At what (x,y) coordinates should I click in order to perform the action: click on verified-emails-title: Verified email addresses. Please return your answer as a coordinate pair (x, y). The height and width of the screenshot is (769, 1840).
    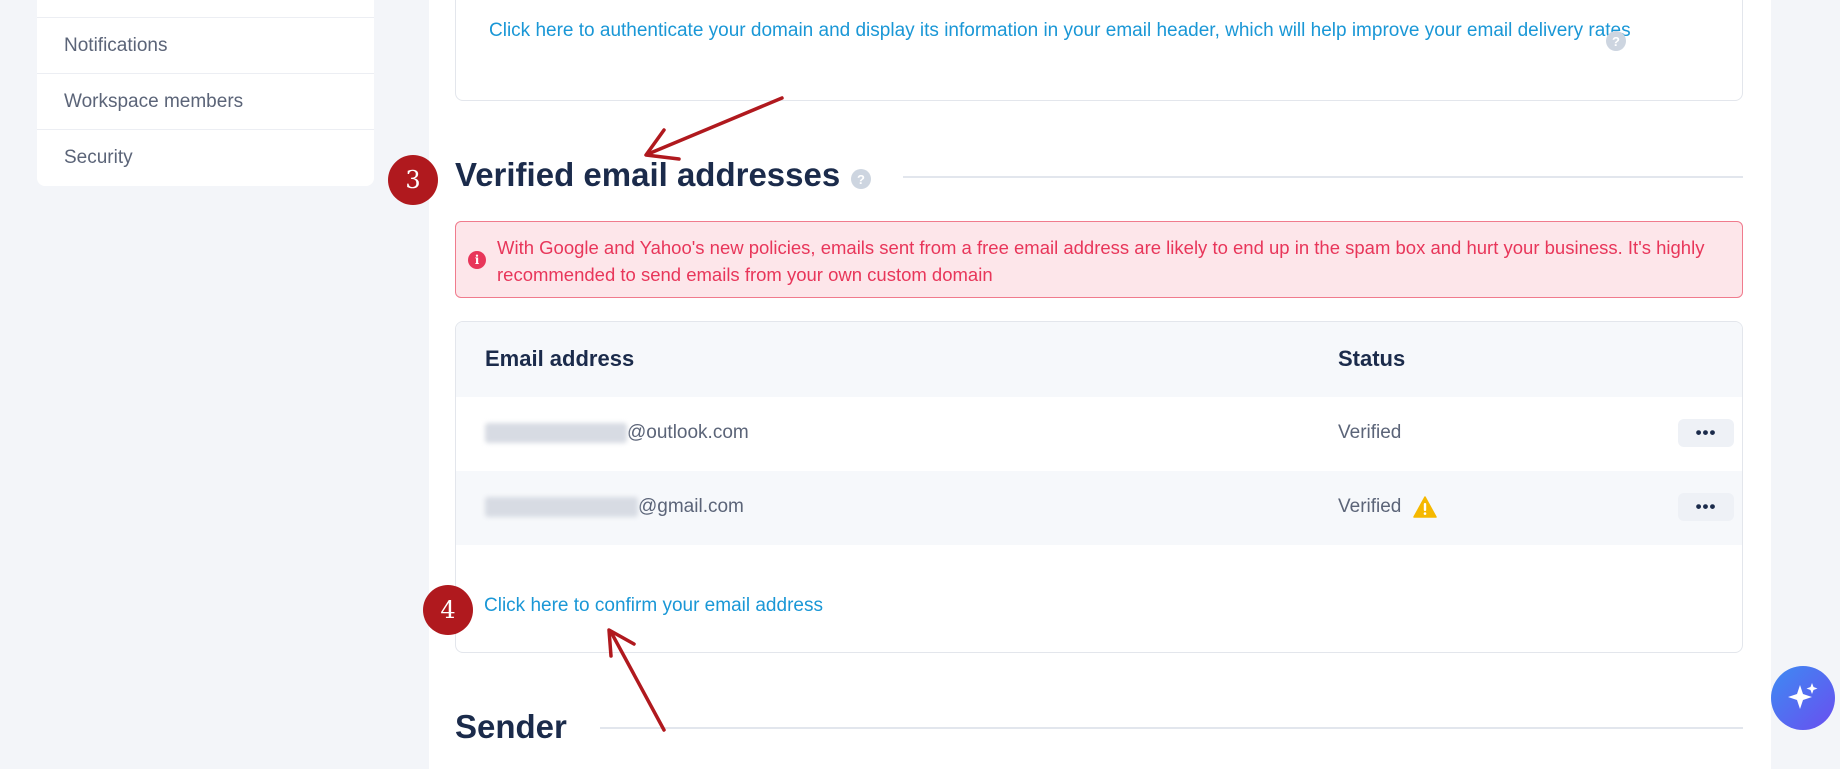
    Looking at the image, I should click on (648, 174).